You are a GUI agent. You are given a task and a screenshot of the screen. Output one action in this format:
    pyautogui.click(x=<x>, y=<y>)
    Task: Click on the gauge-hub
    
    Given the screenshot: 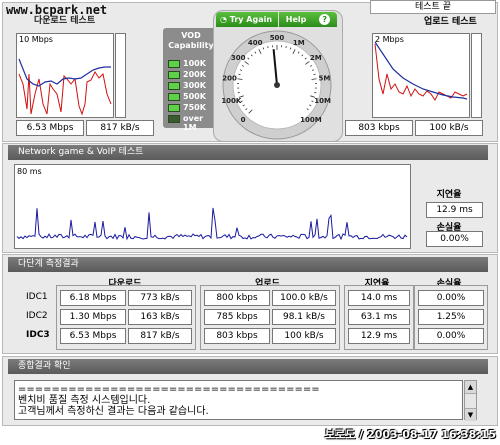 What is the action you would take?
    pyautogui.click(x=277, y=85)
    